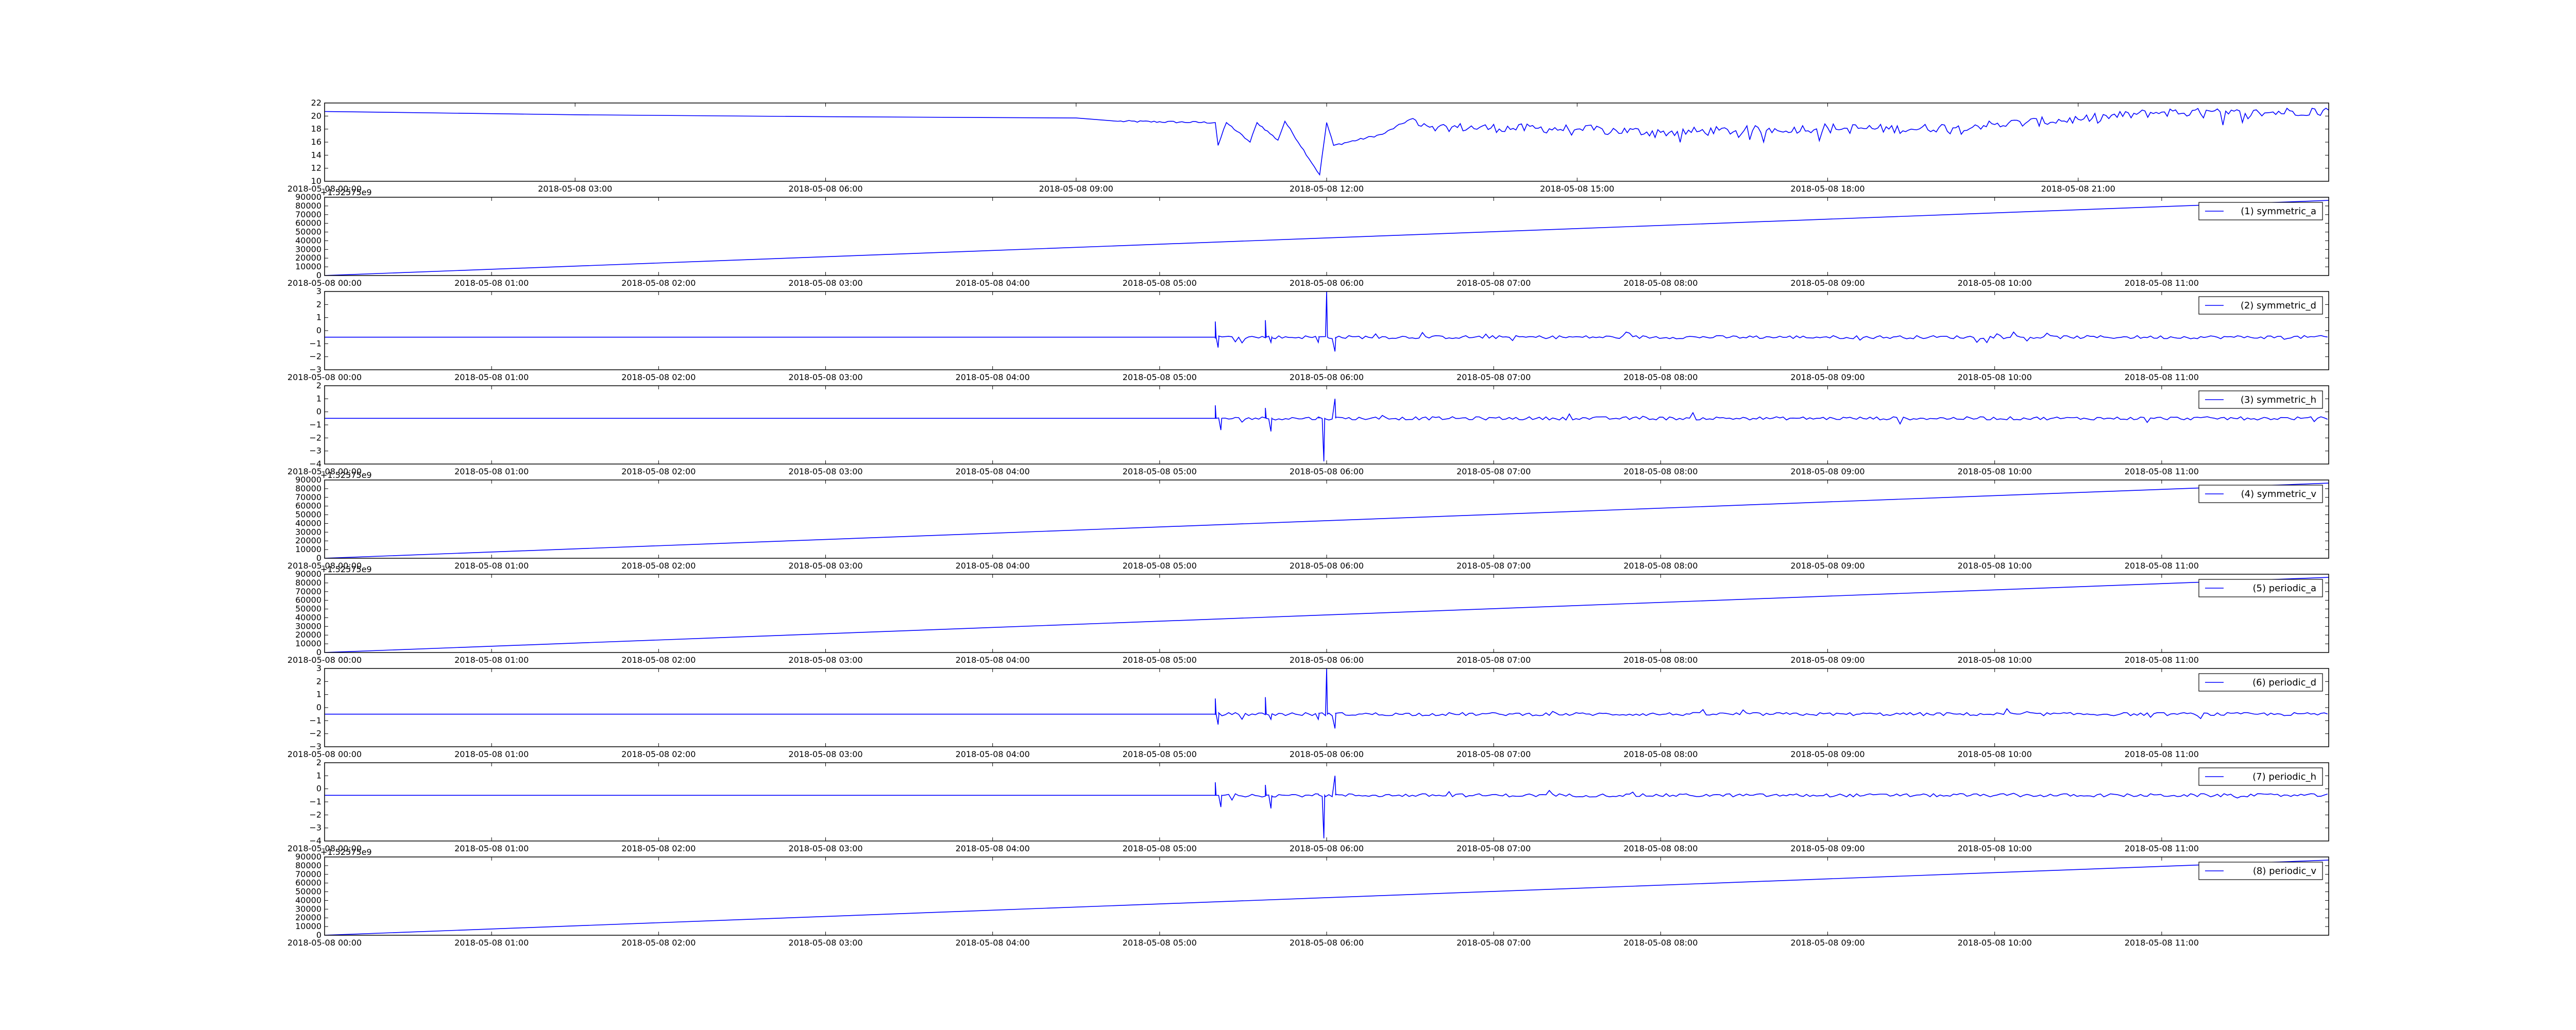 The width and height of the screenshot is (2576, 1030). I want to click on x-tick-label: 2018-05-08 21:00, so click(2078, 189).